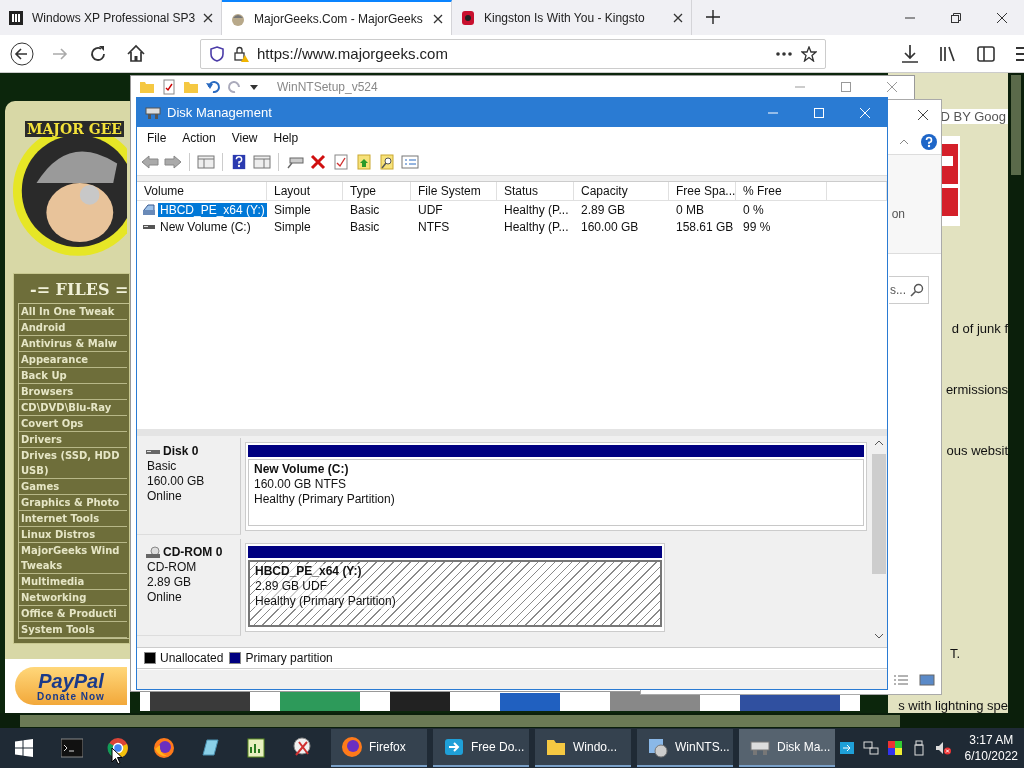 Image resolution: width=1024 pixels, height=768 pixels. I want to click on maximize-icon, so click(846, 87).